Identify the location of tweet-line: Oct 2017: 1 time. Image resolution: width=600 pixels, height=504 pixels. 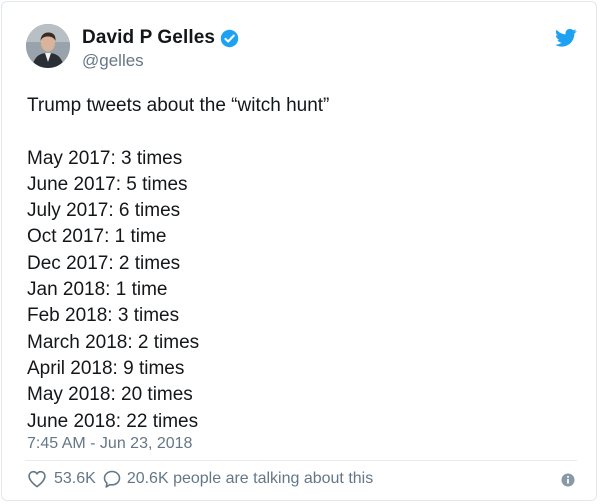
(97, 237).